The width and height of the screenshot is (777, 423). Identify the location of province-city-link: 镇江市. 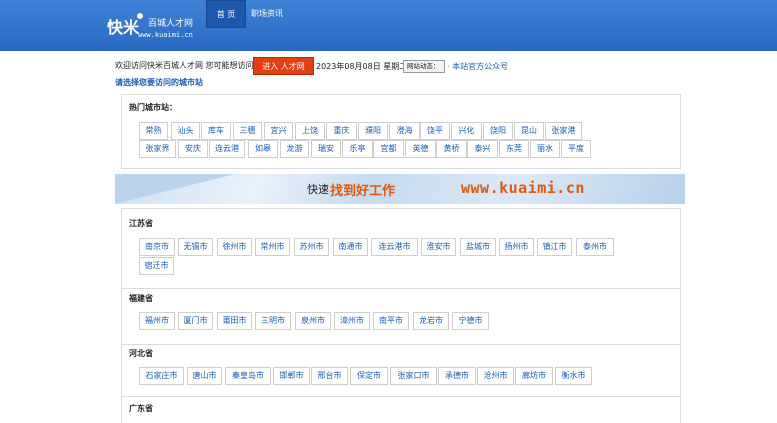
(554, 247).